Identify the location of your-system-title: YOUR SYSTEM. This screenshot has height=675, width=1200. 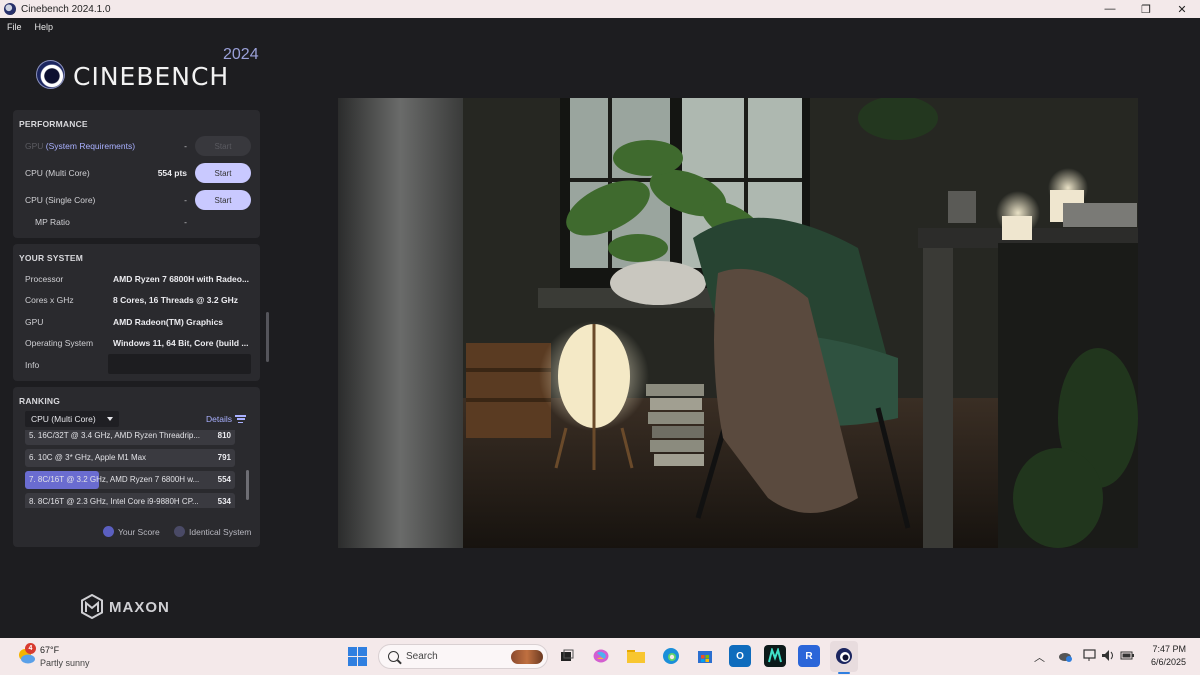
(51, 258).